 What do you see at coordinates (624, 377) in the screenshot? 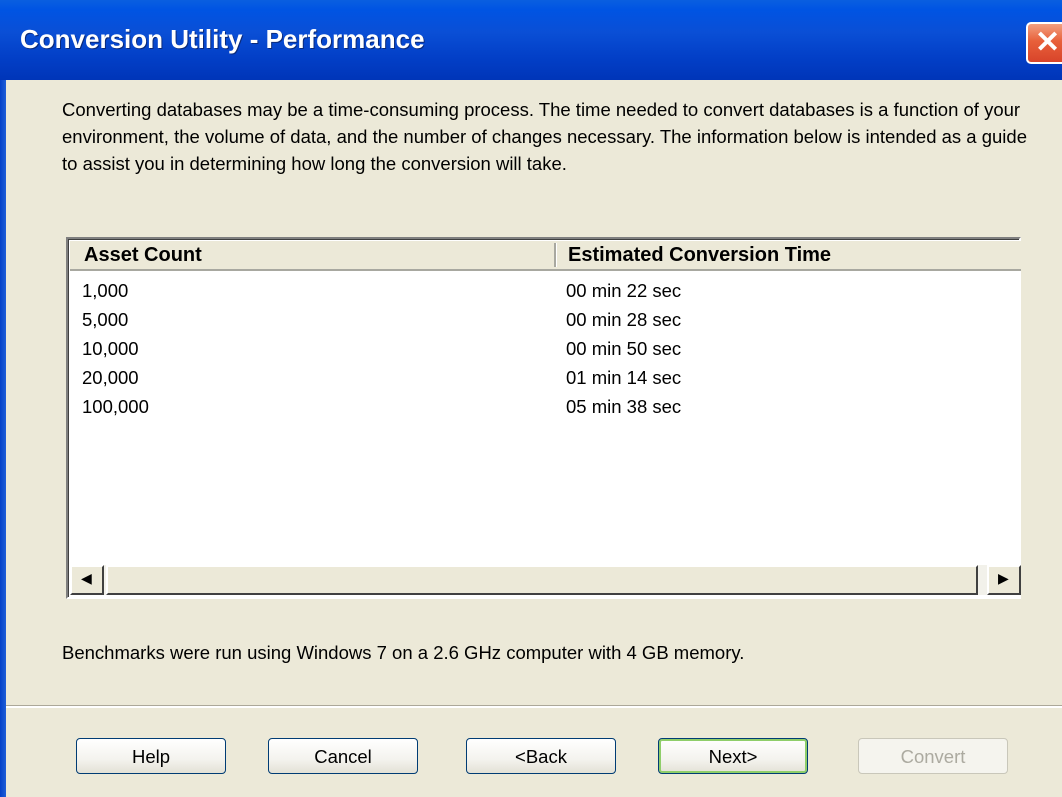
I see `conversion-time-cell: 01 min 14 sec` at bounding box center [624, 377].